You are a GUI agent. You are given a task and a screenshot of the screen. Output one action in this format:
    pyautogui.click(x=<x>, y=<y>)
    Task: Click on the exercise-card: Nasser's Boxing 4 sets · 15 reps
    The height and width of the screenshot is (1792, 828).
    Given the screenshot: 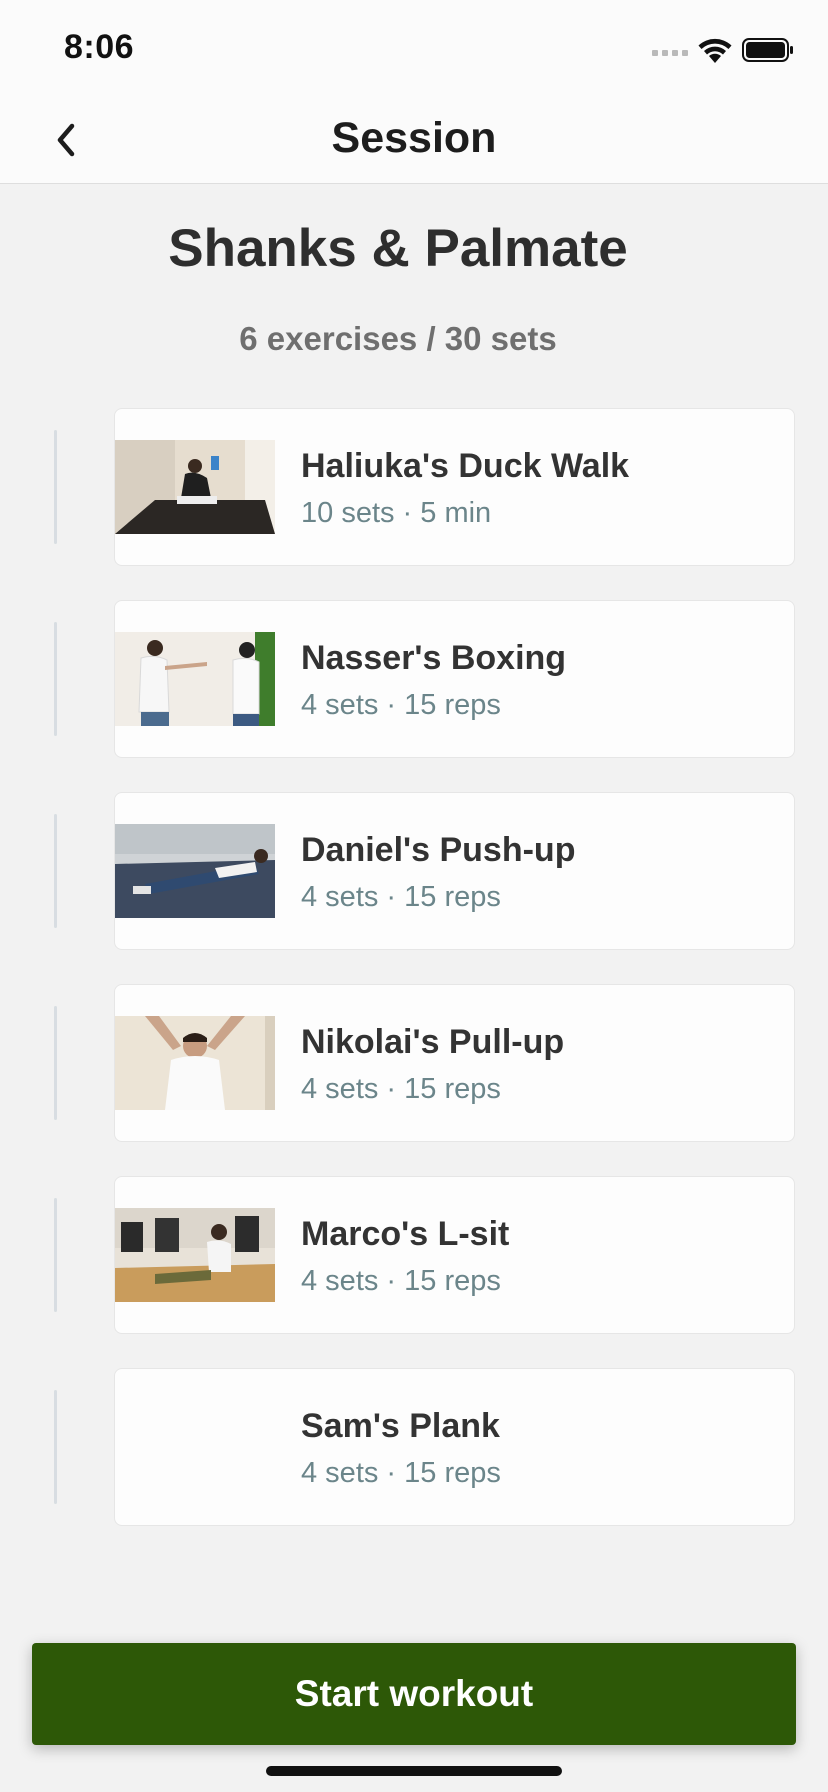 What is the action you would take?
    pyautogui.click(x=454, y=679)
    